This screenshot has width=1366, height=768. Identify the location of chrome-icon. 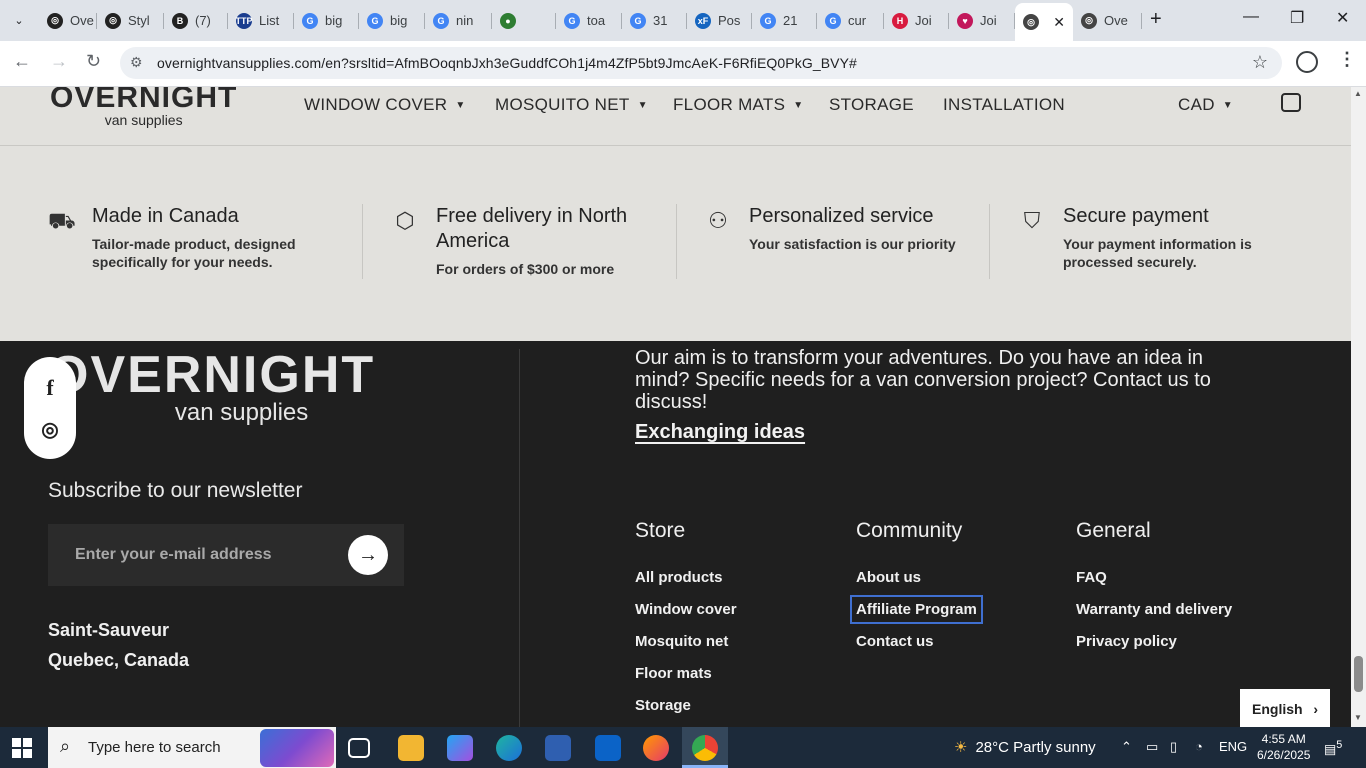
(705, 748).